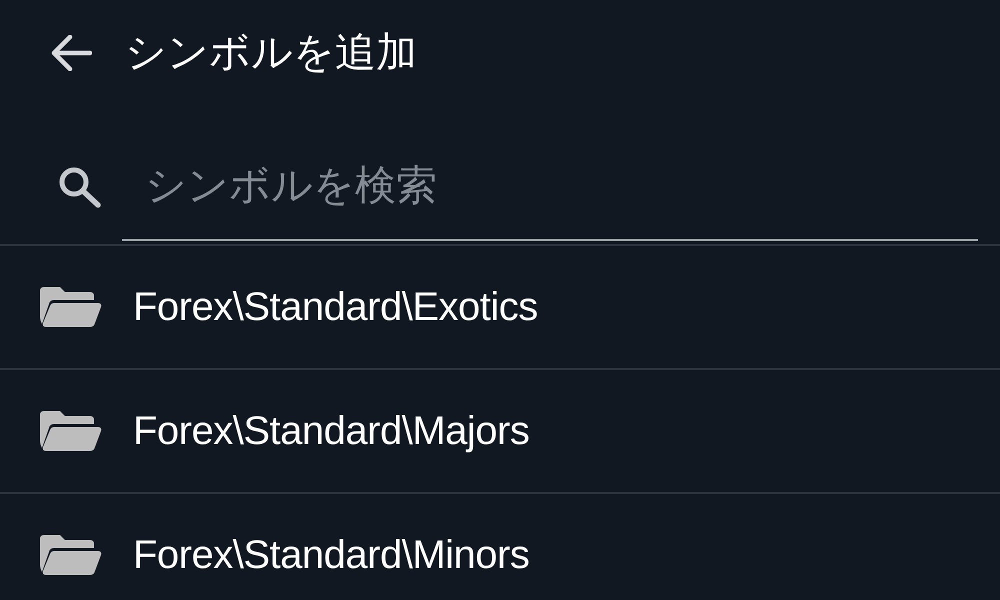  I want to click on back-button, so click(71, 52).